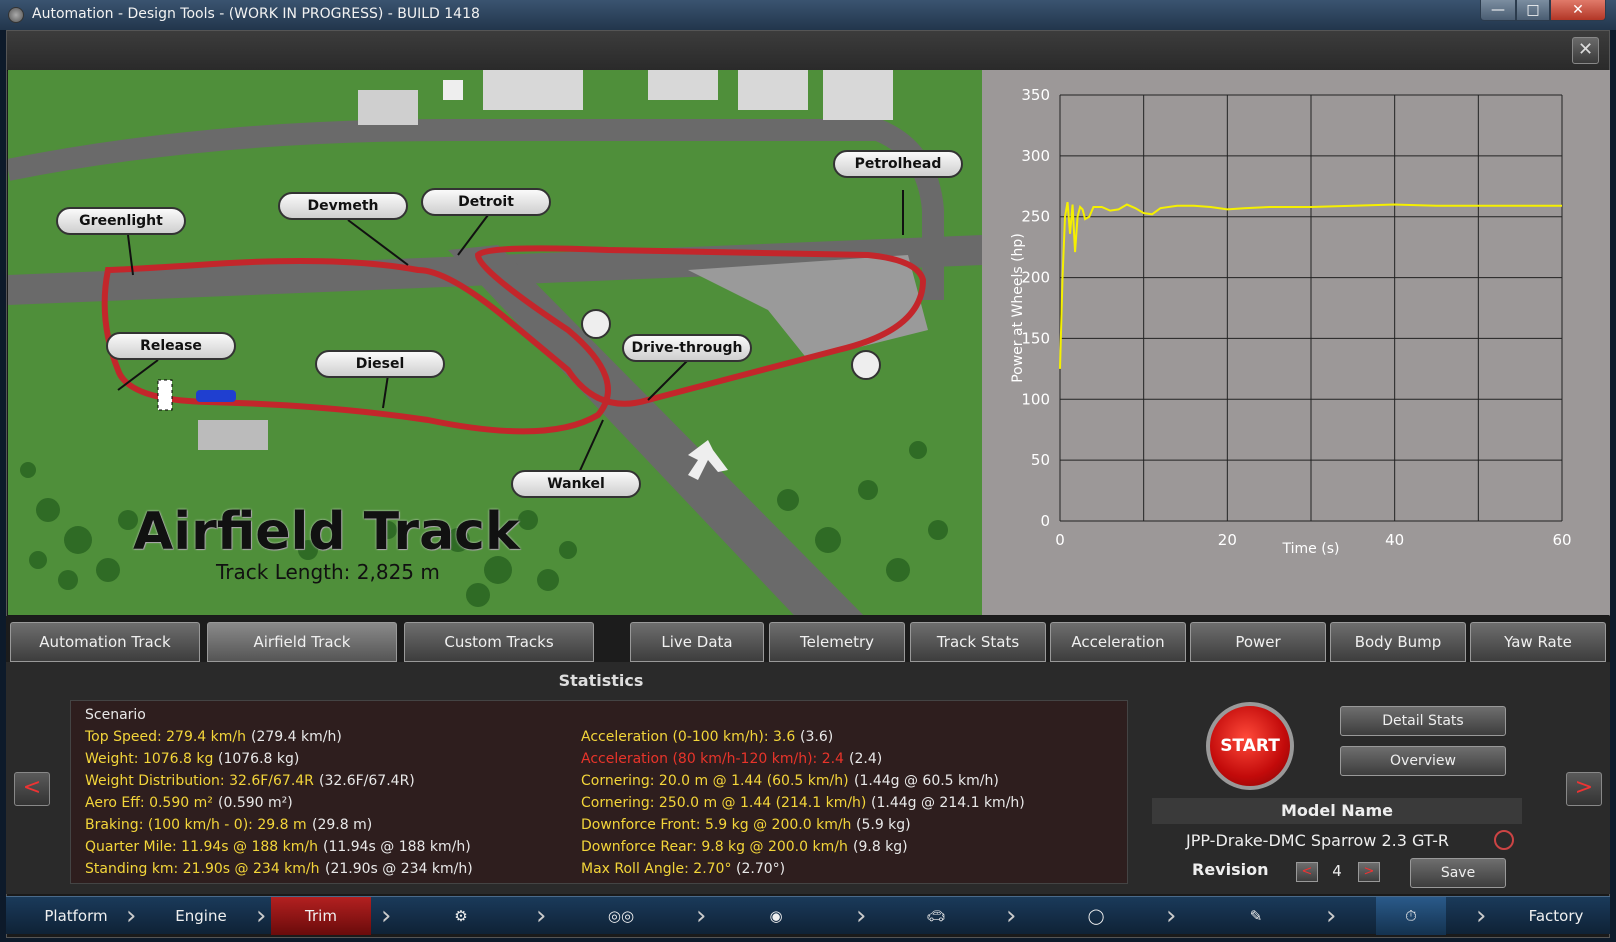 Image resolution: width=1616 pixels, height=942 pixels. What do you see at coordinates (687, 348) in the screenshot?
I see `label-drive-through: Drive-through` at bounding box center [687, 348].